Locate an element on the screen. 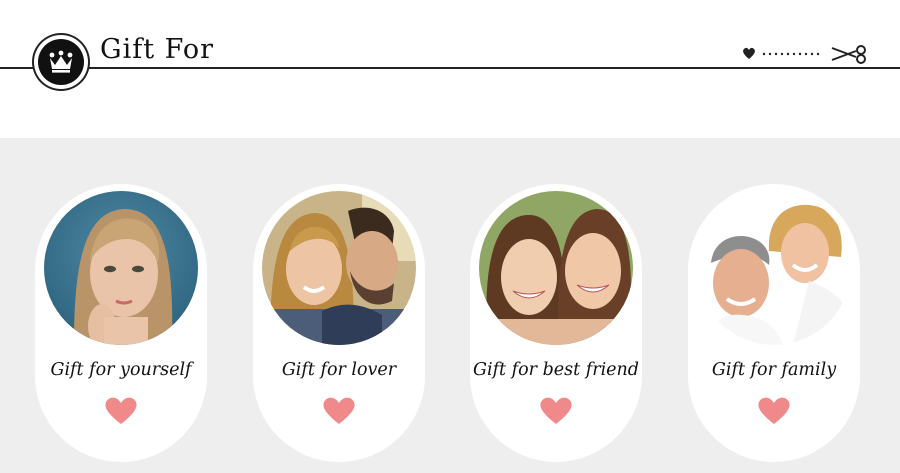 The width and height of the screenshot is (900, 473). photo-young-woman is located at coordinates (121, 268).